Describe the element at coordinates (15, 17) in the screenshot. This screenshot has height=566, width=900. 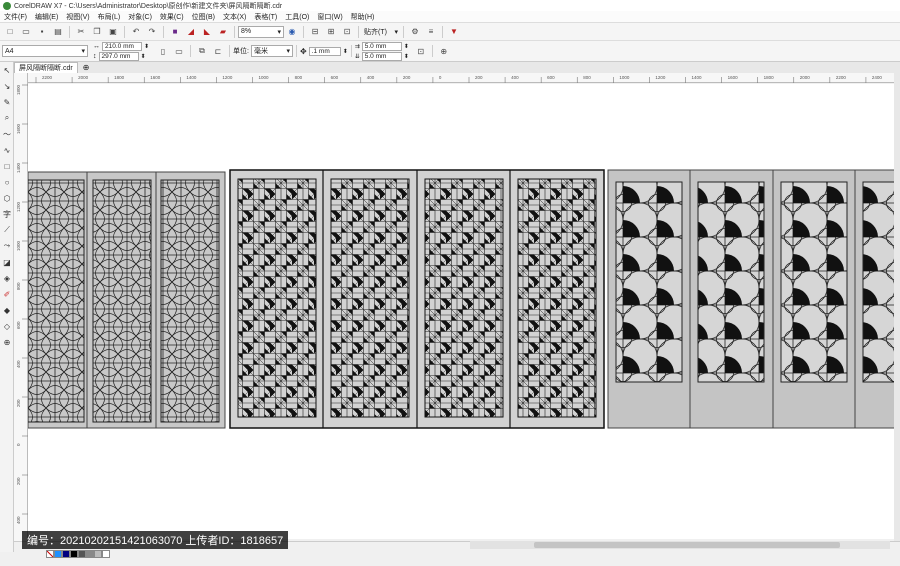
I see `menu-file: 文件(F)` at that location.